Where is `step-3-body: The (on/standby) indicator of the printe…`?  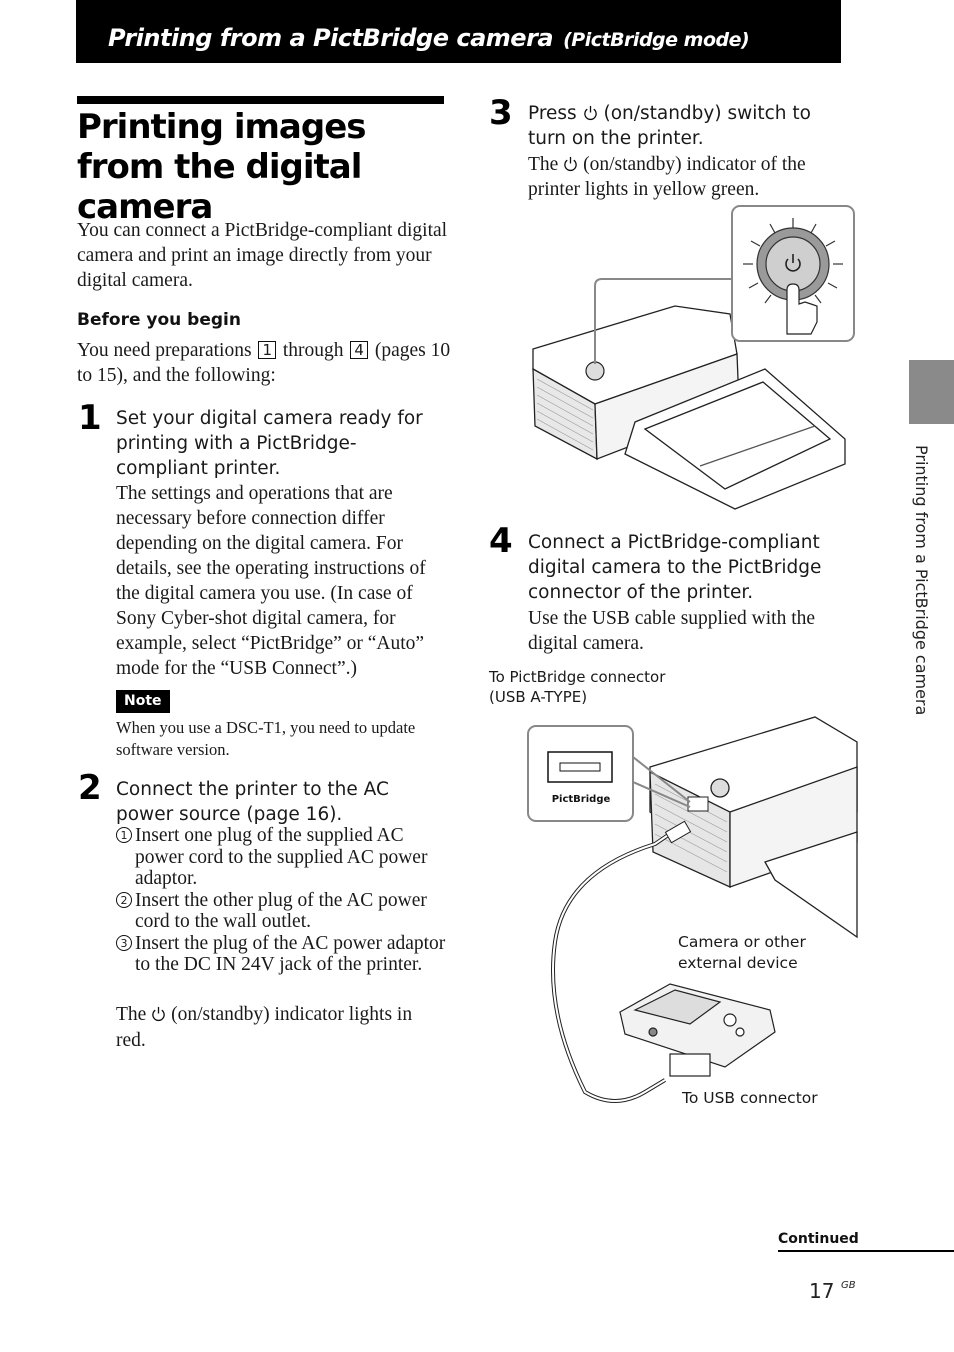
step-3-body: The (on/standby) indicator of the printe… is located at coordinates (693, 177).